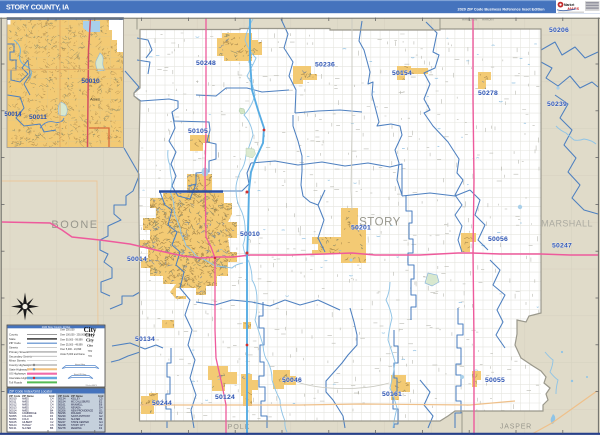 The width and height of the screenshot is (600, 435). What do you see at coordinates (31, 392) in the screenshot?
I see `svg-text: ZIP Code Index/Grid Locator` at bounding box center [31, 392].